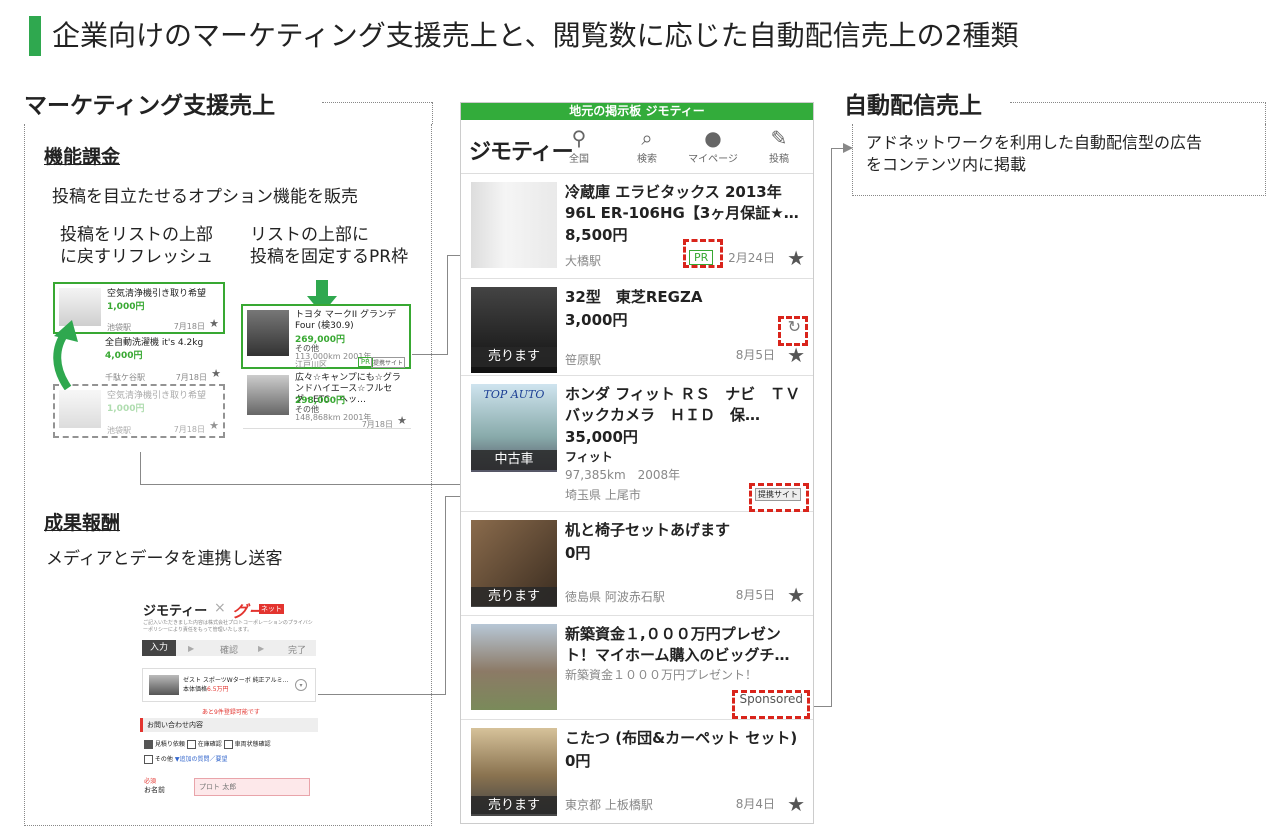 This screenshot has width=1280, height=838. Describe the element at coordinates (82, 523) in the screenshot. I see `performance-heading: 成果報酬` at that location.